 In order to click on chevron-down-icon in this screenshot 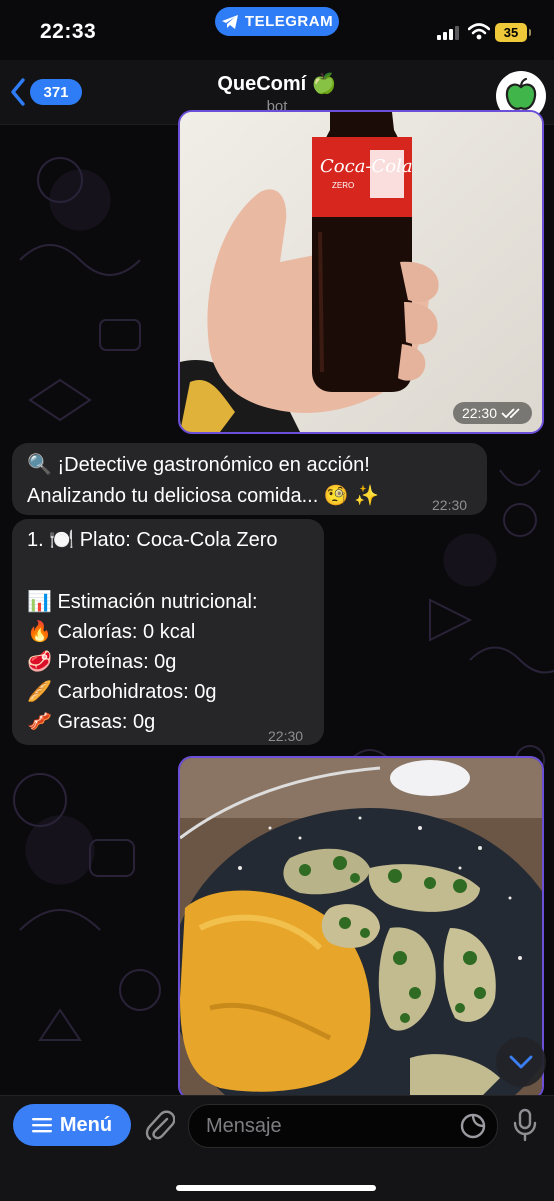, I will do `click(521, 1062)`.